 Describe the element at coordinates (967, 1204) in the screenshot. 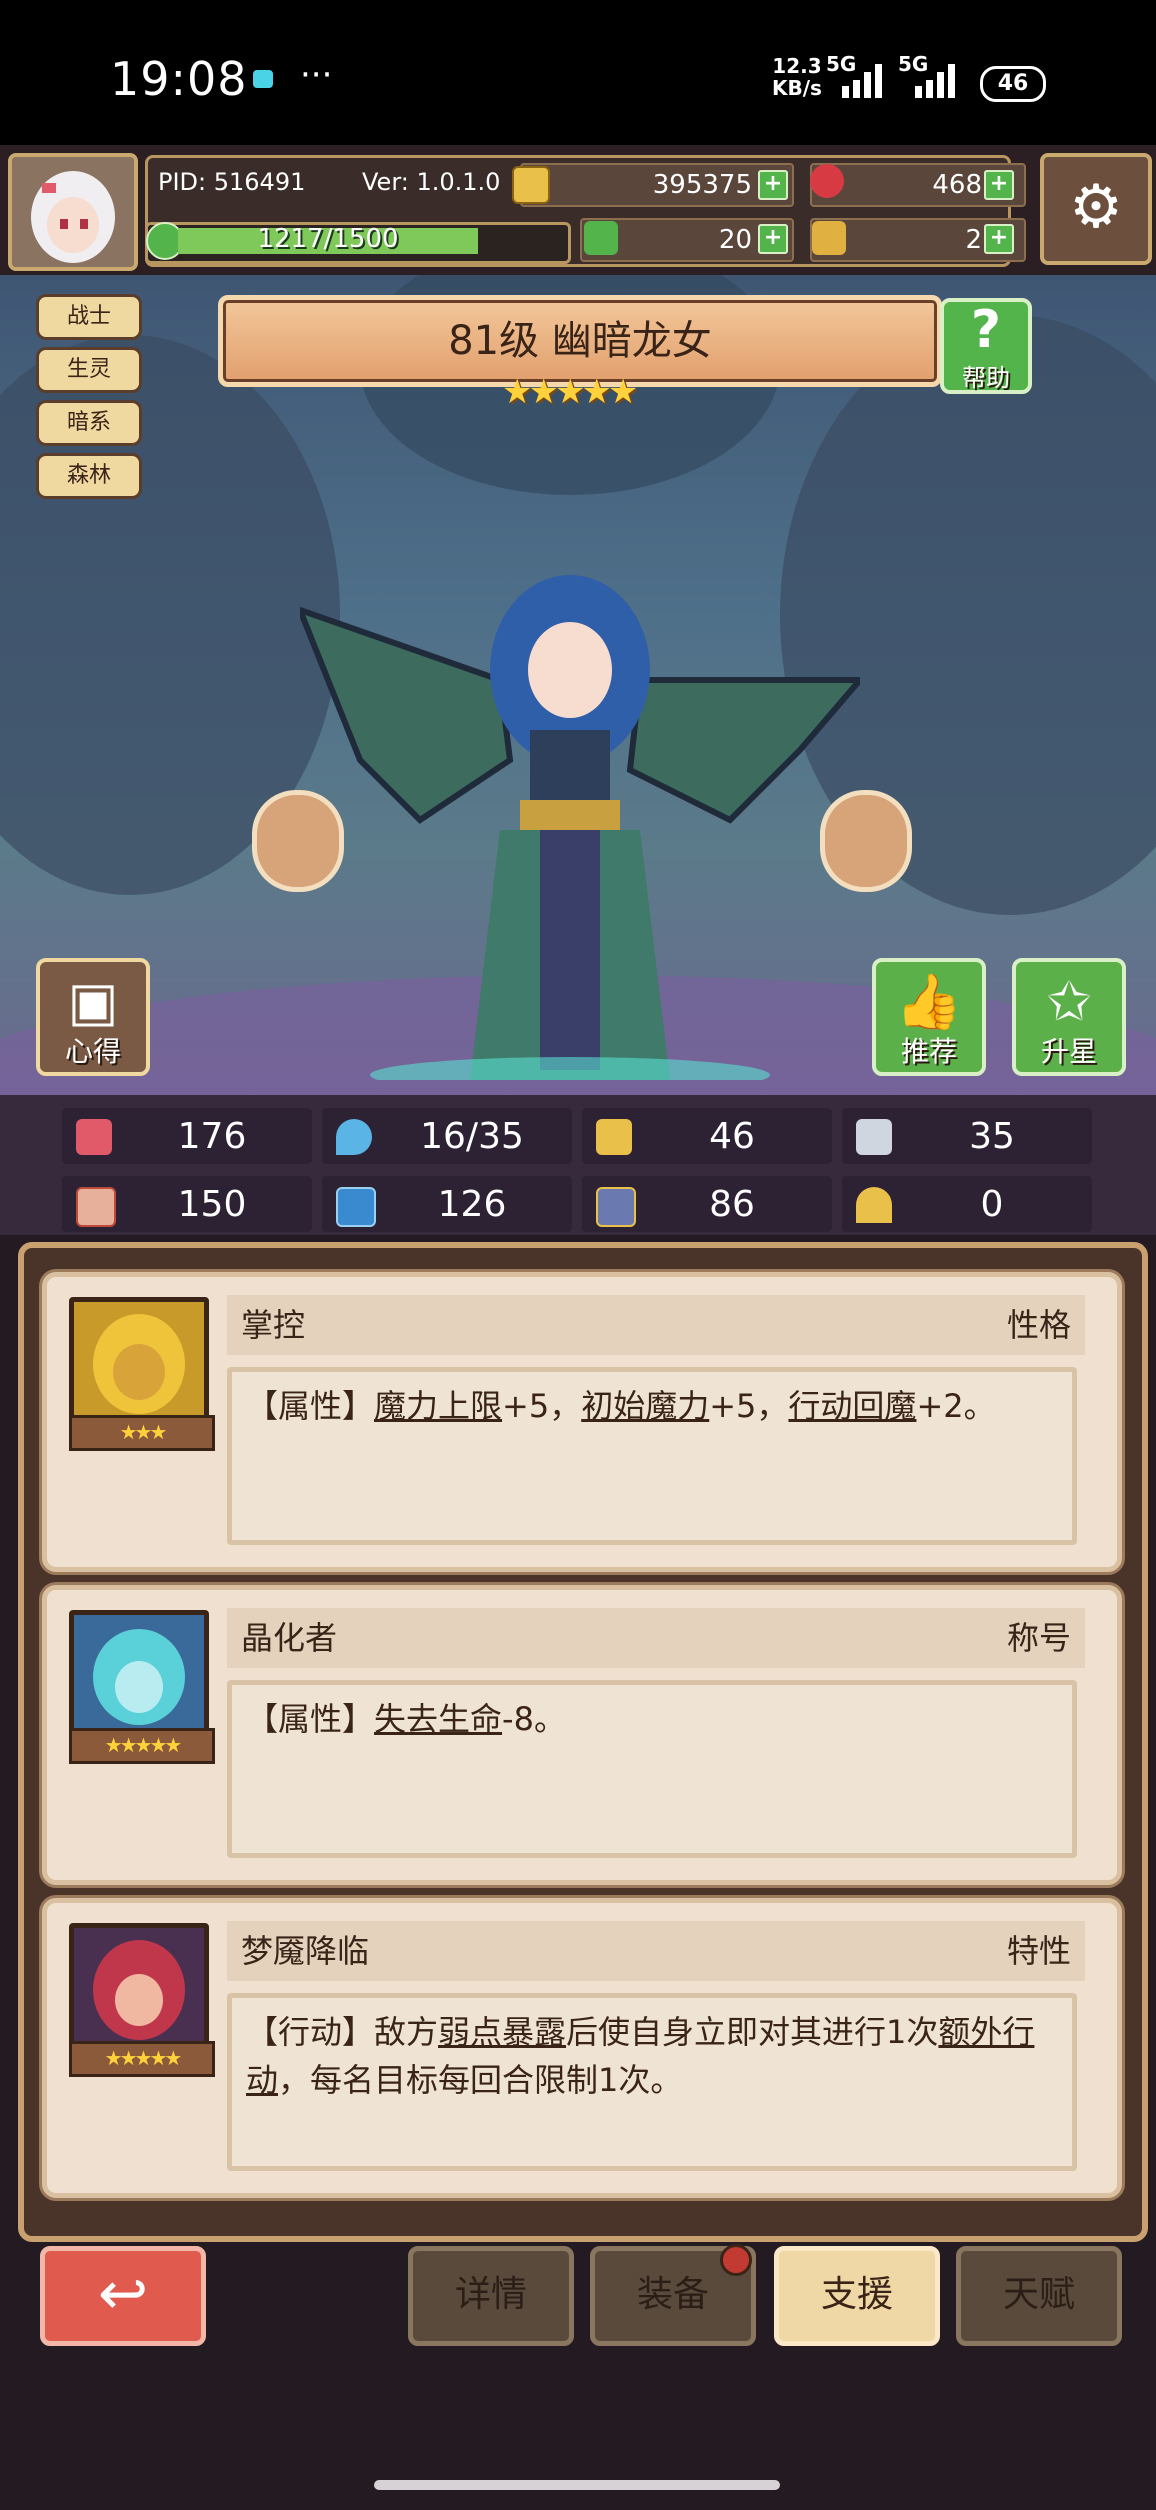

I see `stat-luck: 0` at that location.